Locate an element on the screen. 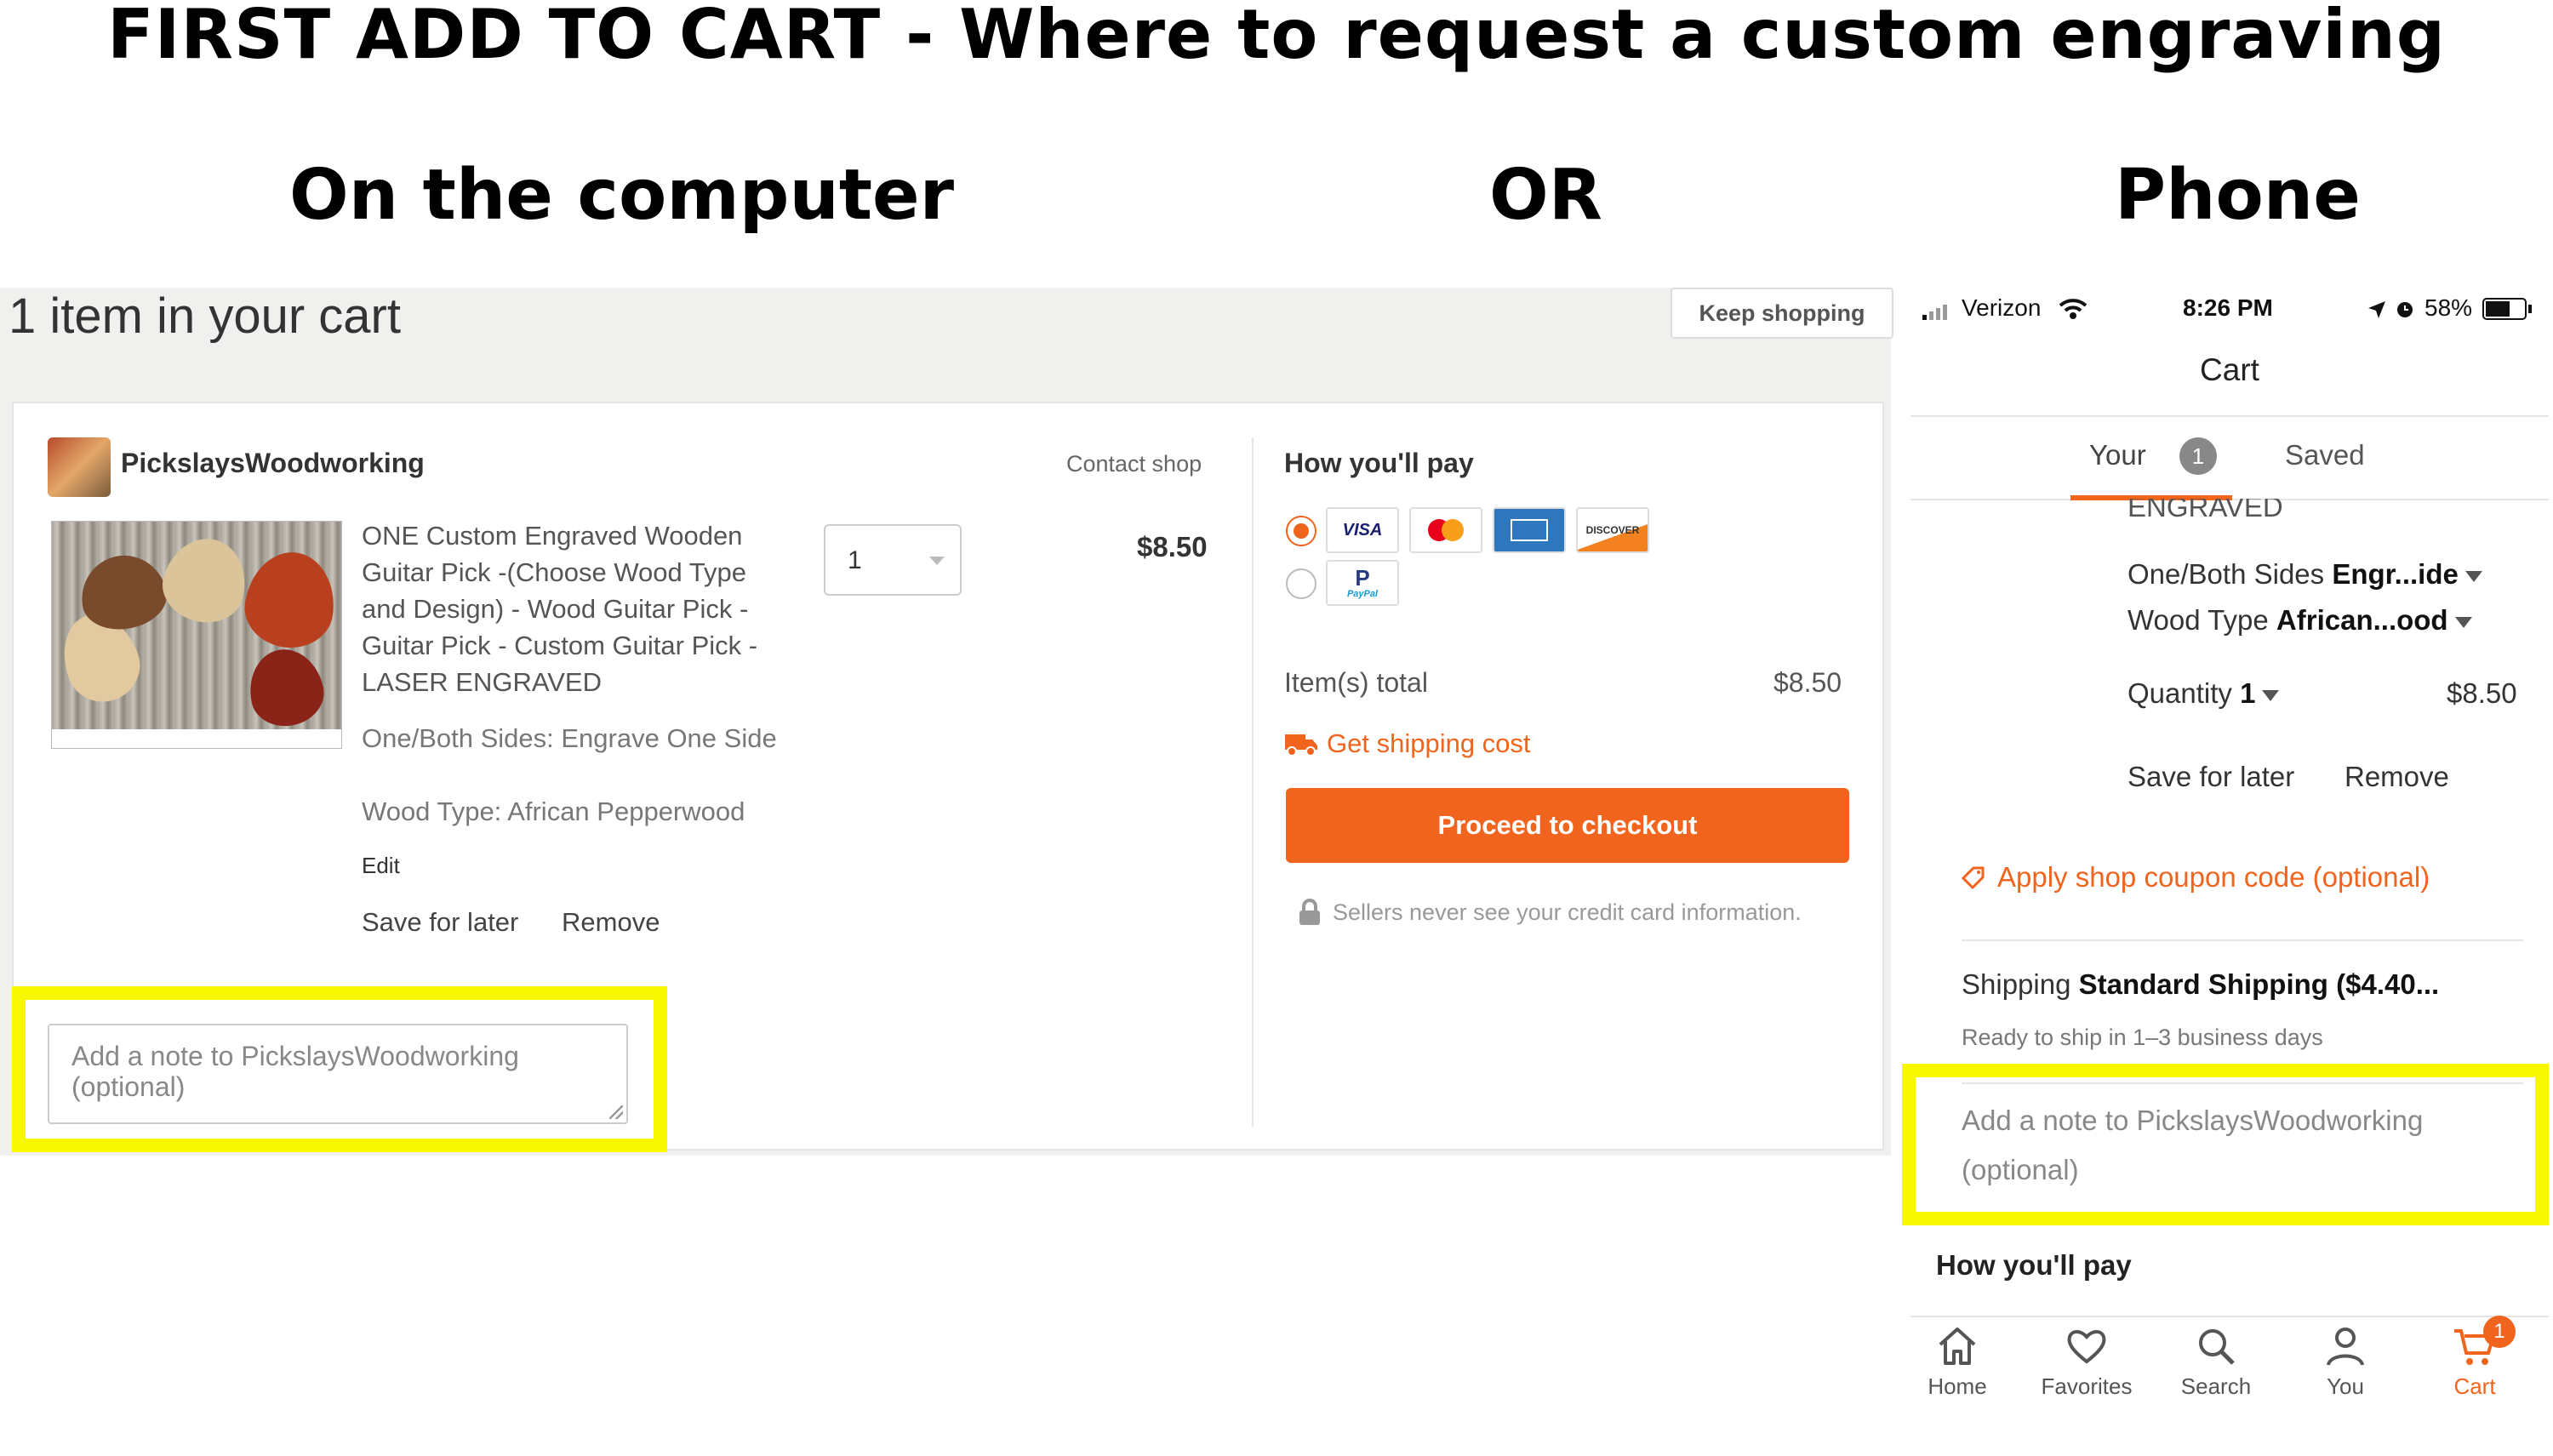 This screenshot has width=2553, height=1456. product-image is located at coordinates (196, 635).